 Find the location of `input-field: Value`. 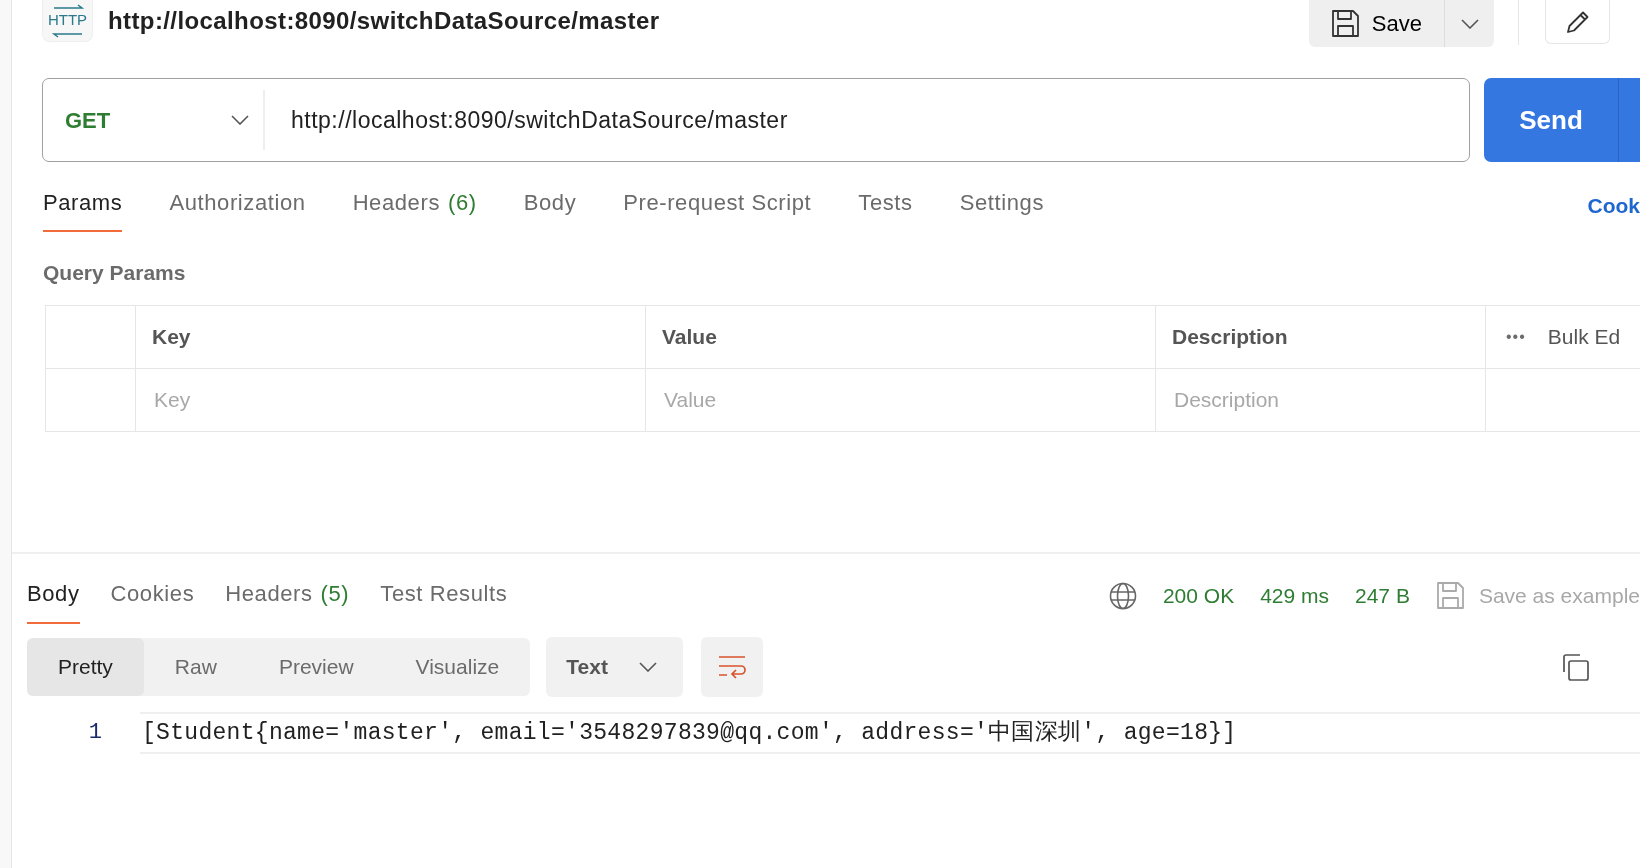

input-field: Value is located at coordinates (908, 399).